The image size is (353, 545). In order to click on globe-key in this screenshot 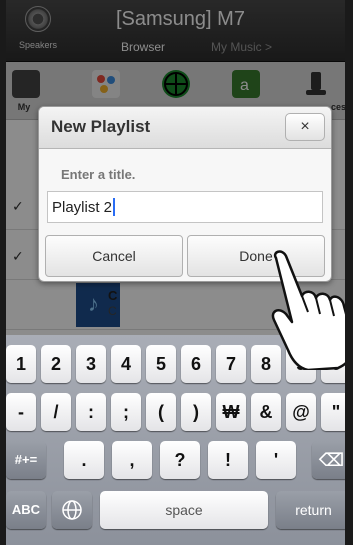, I will do `click(72, 510)`.